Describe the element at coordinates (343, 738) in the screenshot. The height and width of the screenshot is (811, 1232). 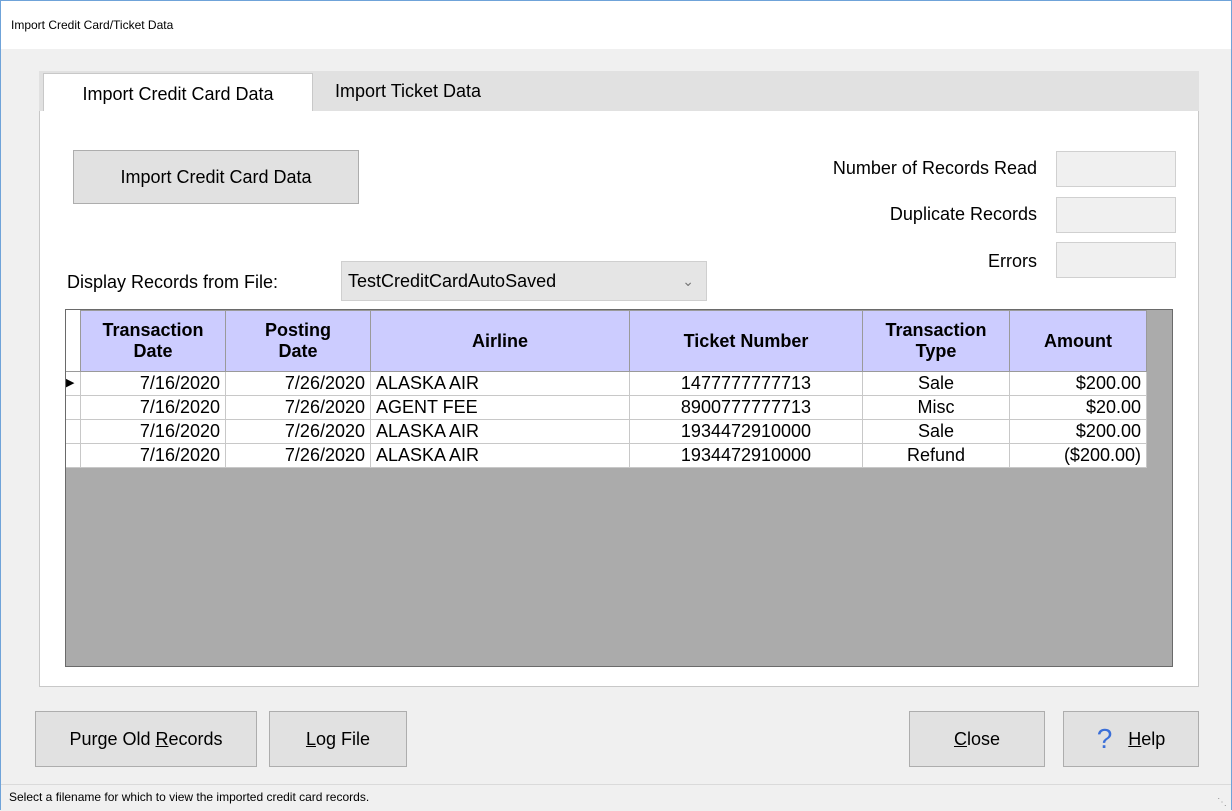
I see `button-label: og File` at that location.